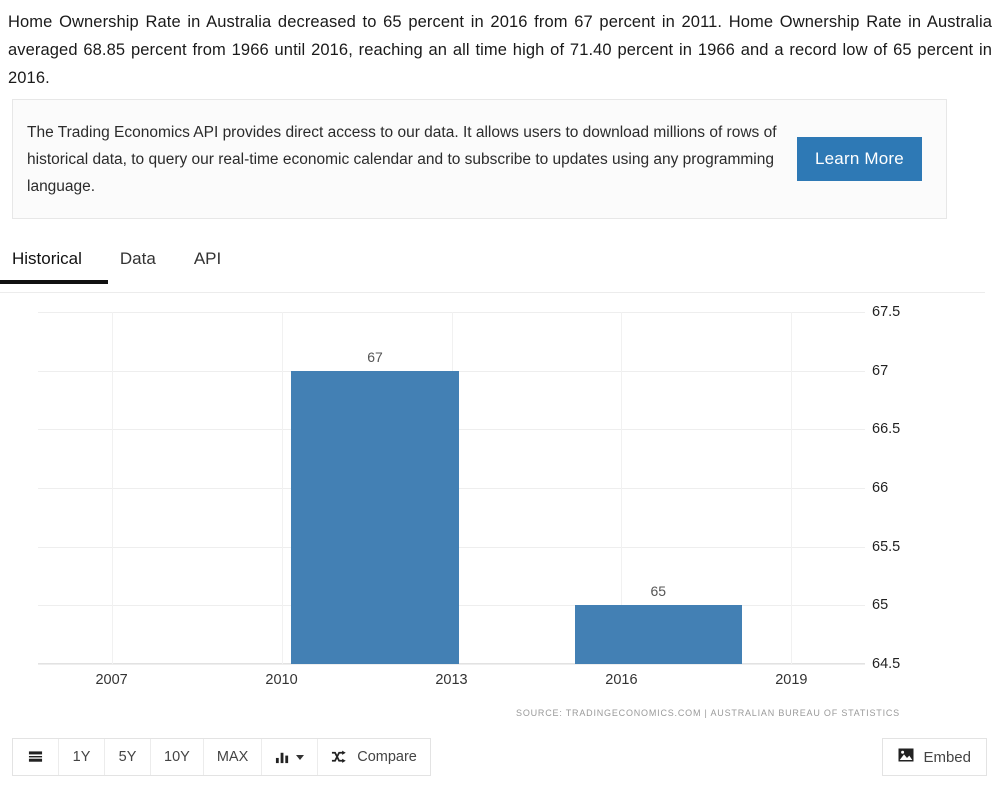 The image size is (1000, 802). I want to click on y-axis-tick-label: 65.5, so click(886, 546).